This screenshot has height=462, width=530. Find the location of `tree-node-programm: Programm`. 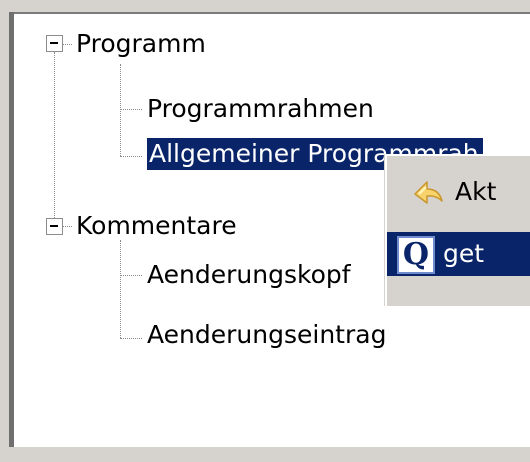

tree-node-programm: Programm is located at coordinates (141, 44).